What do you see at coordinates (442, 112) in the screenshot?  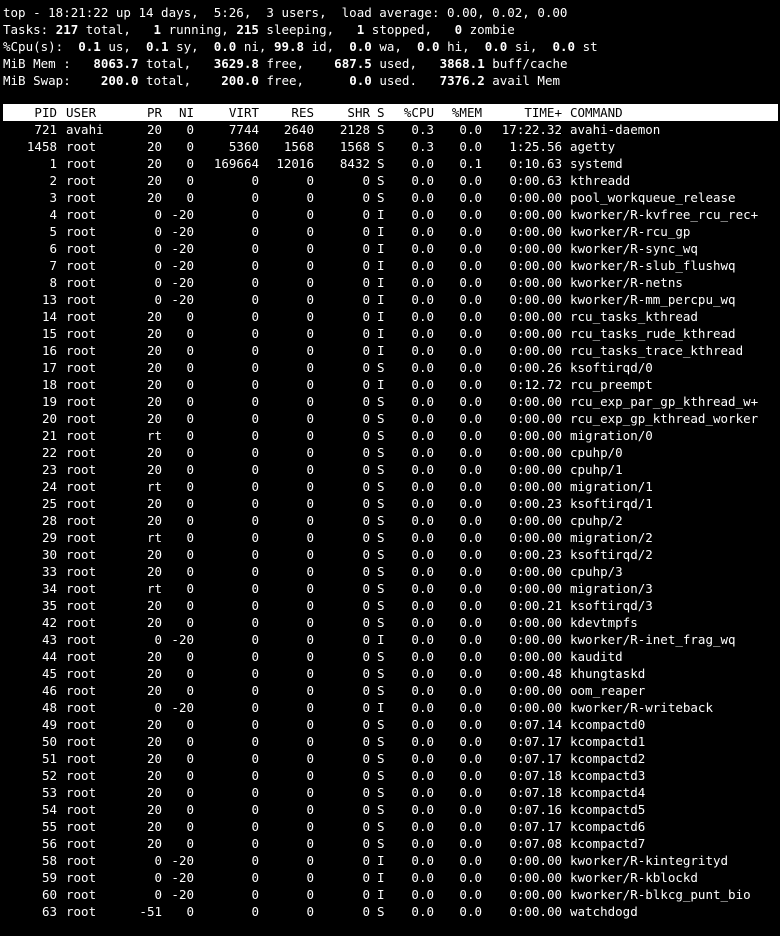 I see `column-header-mem: %MEM` at bounding box center [442, 112].